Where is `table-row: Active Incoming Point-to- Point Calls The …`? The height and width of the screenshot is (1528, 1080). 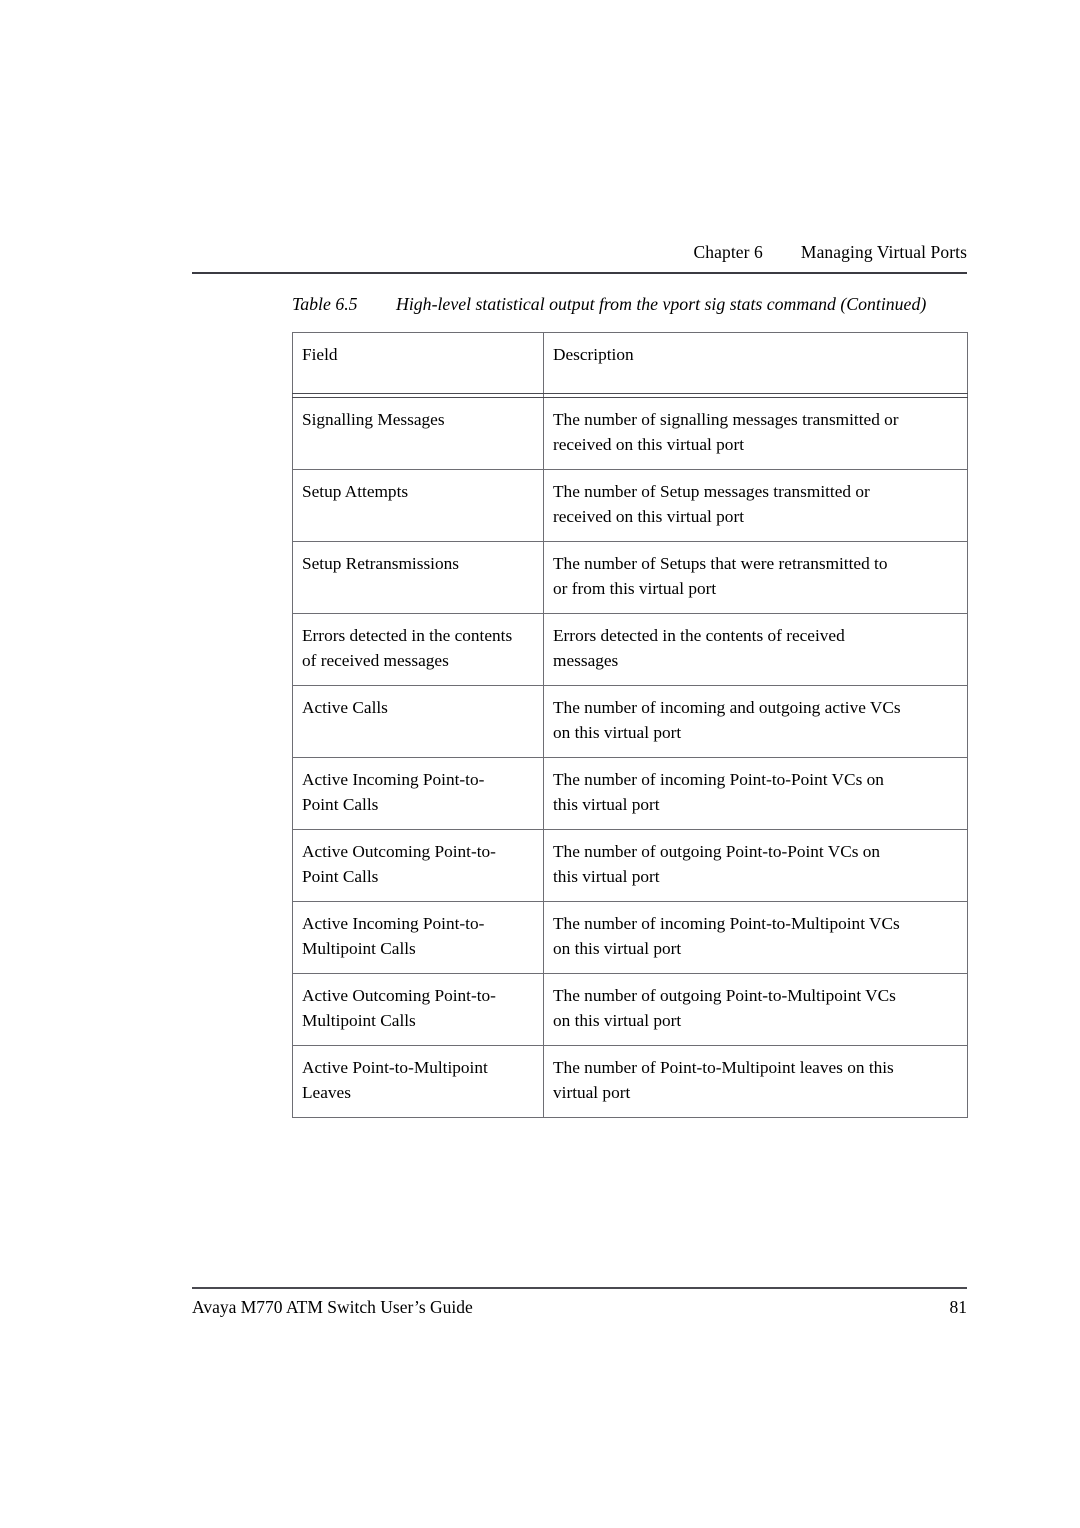
table-row: Active Incoming Point-to- Point Calls The … is located at coordinates (630, 793).